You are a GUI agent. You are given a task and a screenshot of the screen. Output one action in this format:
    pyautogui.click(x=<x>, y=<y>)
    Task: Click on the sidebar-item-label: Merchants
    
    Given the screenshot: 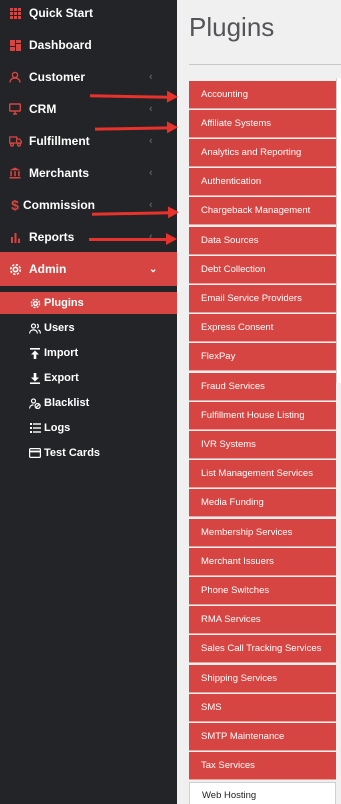 What is the action you would take?
    pyautogui.click(x=59, y=173)
    